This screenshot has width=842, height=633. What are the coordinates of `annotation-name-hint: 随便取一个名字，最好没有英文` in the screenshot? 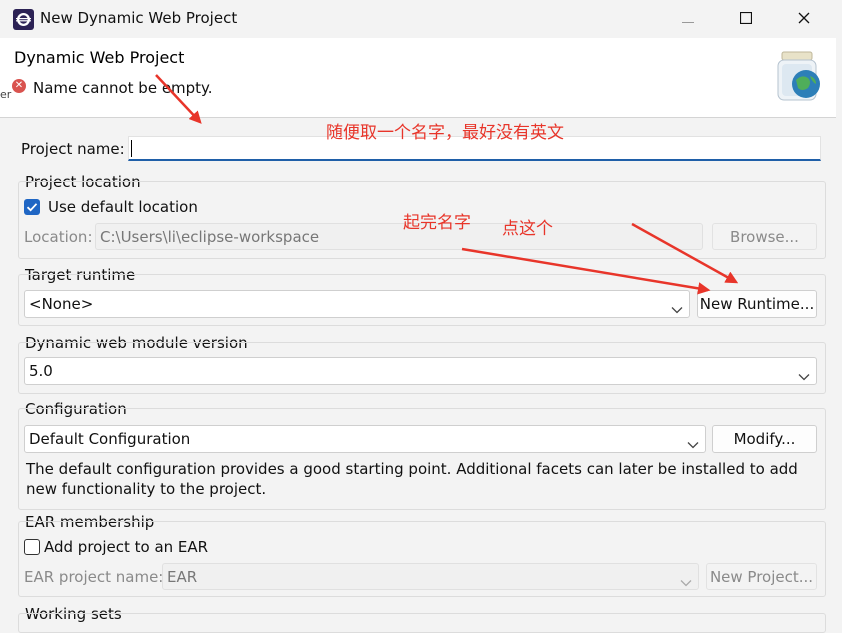 It's located at (445, 133).